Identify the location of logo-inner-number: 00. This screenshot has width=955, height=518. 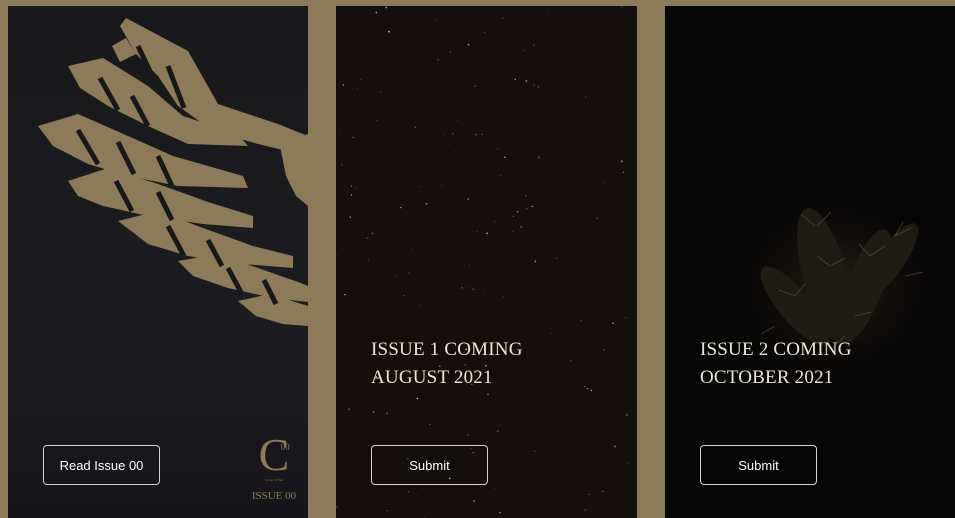
(285, 447).